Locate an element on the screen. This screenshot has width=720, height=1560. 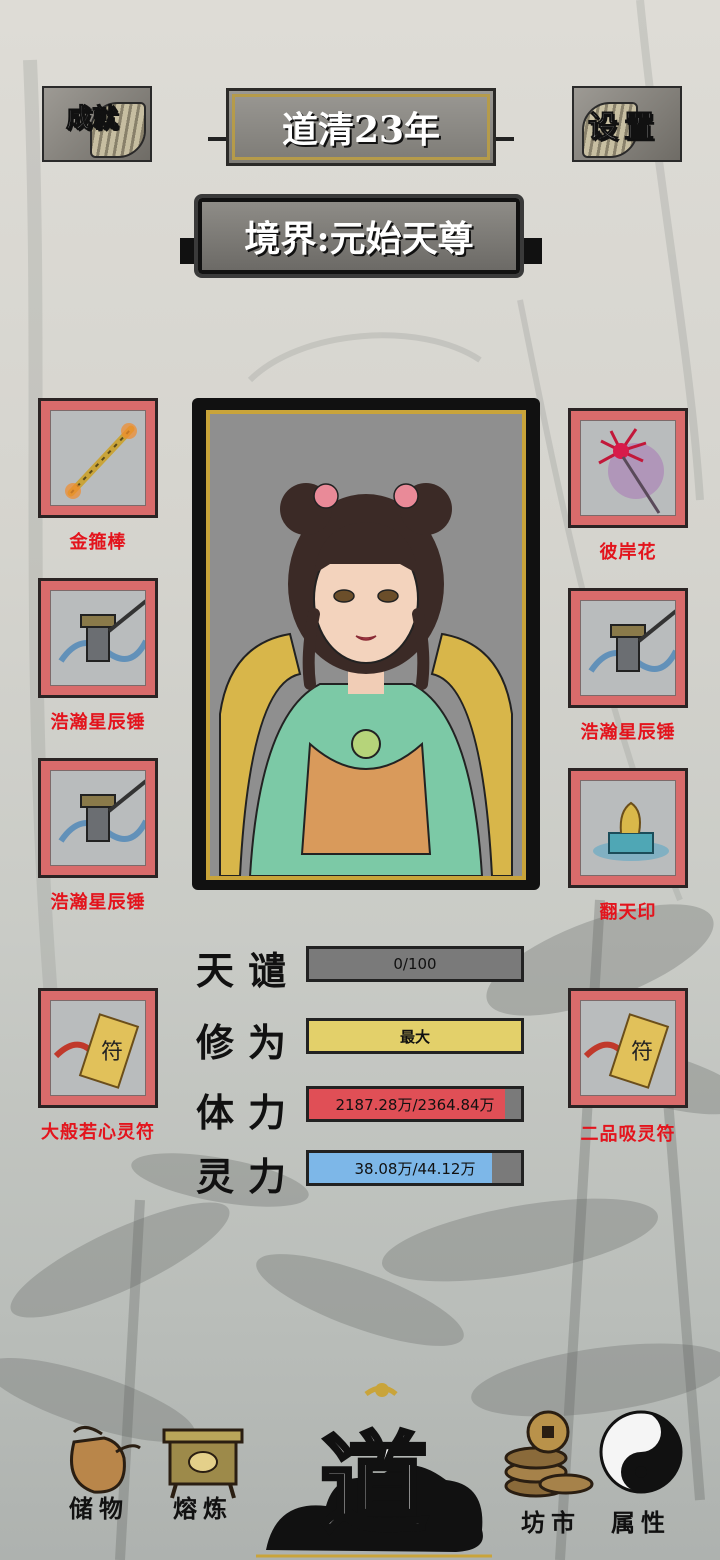
settings-button: 设置 is located at coordinates (627, 124).